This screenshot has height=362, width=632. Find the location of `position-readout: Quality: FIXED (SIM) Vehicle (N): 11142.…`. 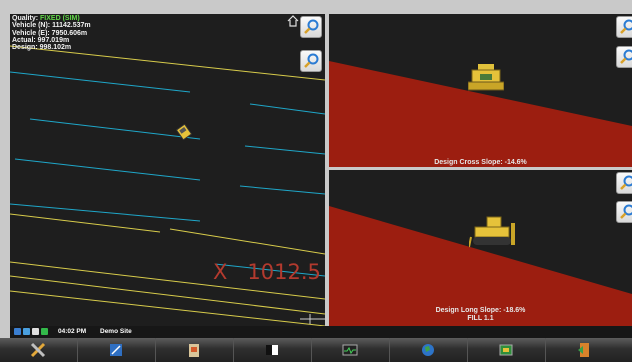

position-readout: Quality: FIXED (SIM) Vehicle (N): 11142.… is located at coordinates (51, 33).